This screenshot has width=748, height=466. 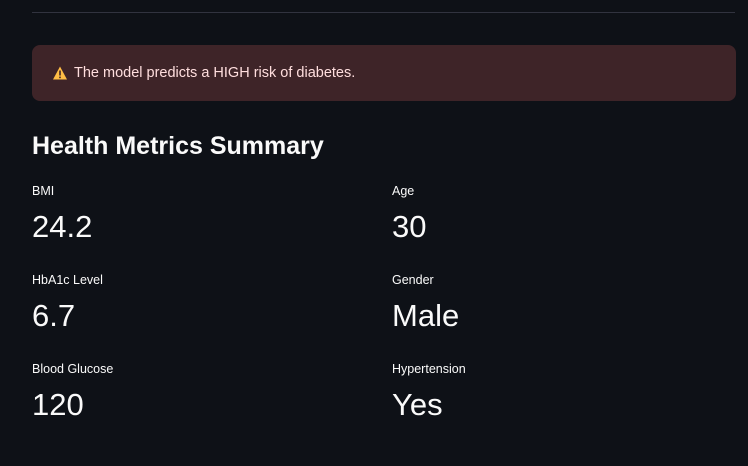 What do you see at coordinates (383, 12) in the screenshot?
I see `top-divider` at bounding box center [383, 12].